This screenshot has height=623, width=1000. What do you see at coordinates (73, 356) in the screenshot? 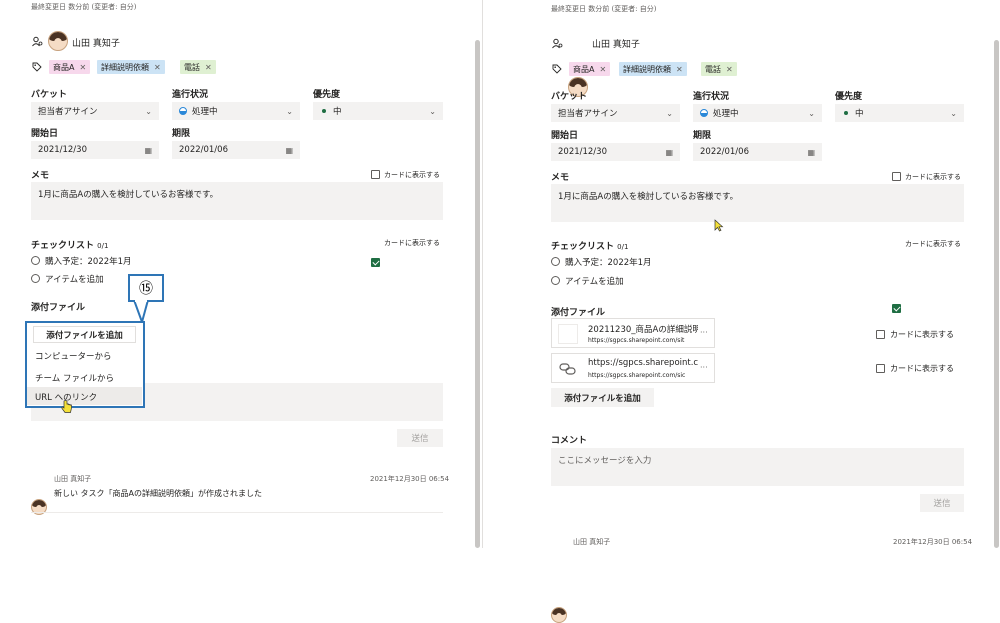
I see `menu-item-from-computer: コンピューターから` at bounding box center [73, 356].